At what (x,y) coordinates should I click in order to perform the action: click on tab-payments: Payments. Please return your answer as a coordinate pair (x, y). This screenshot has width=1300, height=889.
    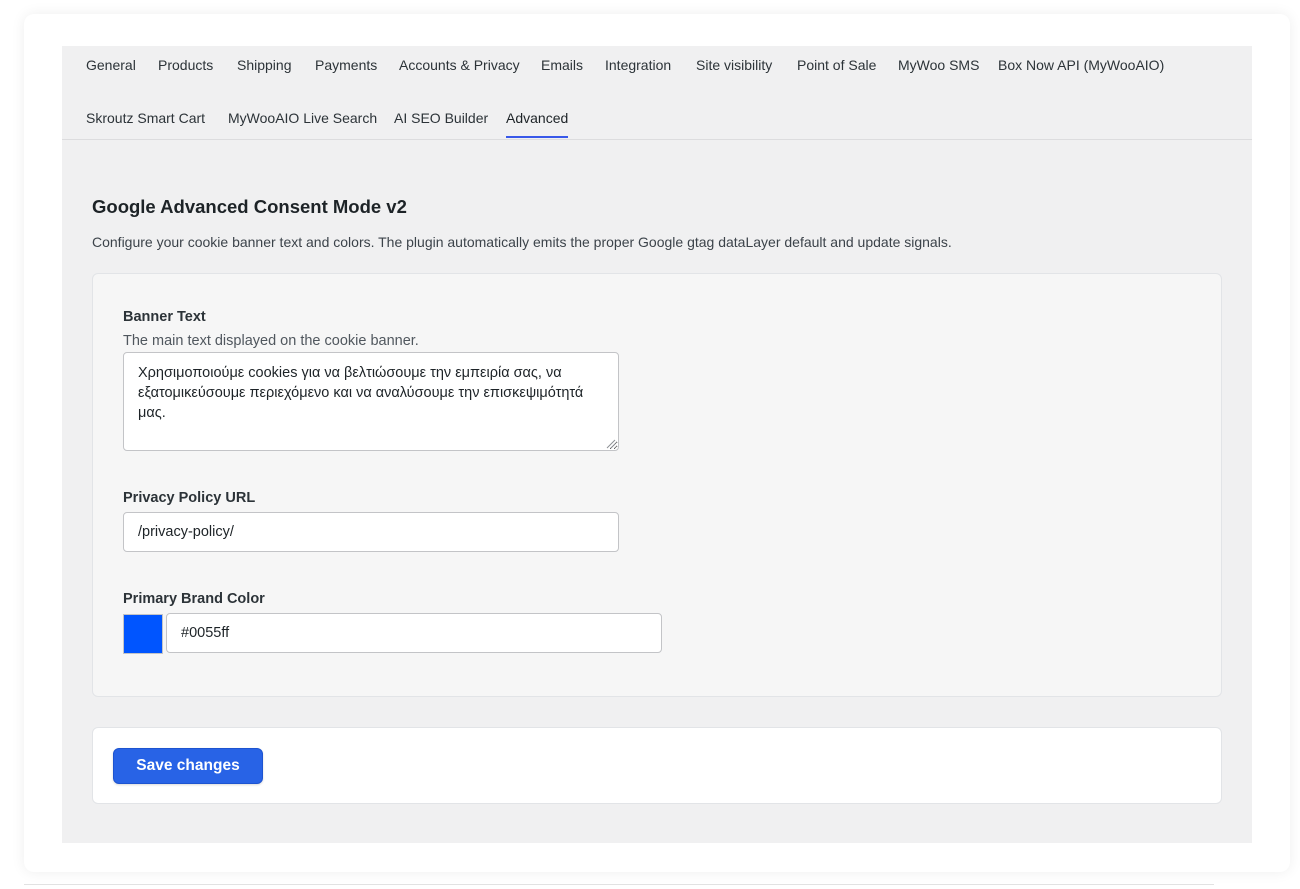
    Looking at the image, I should click on (346, 65).